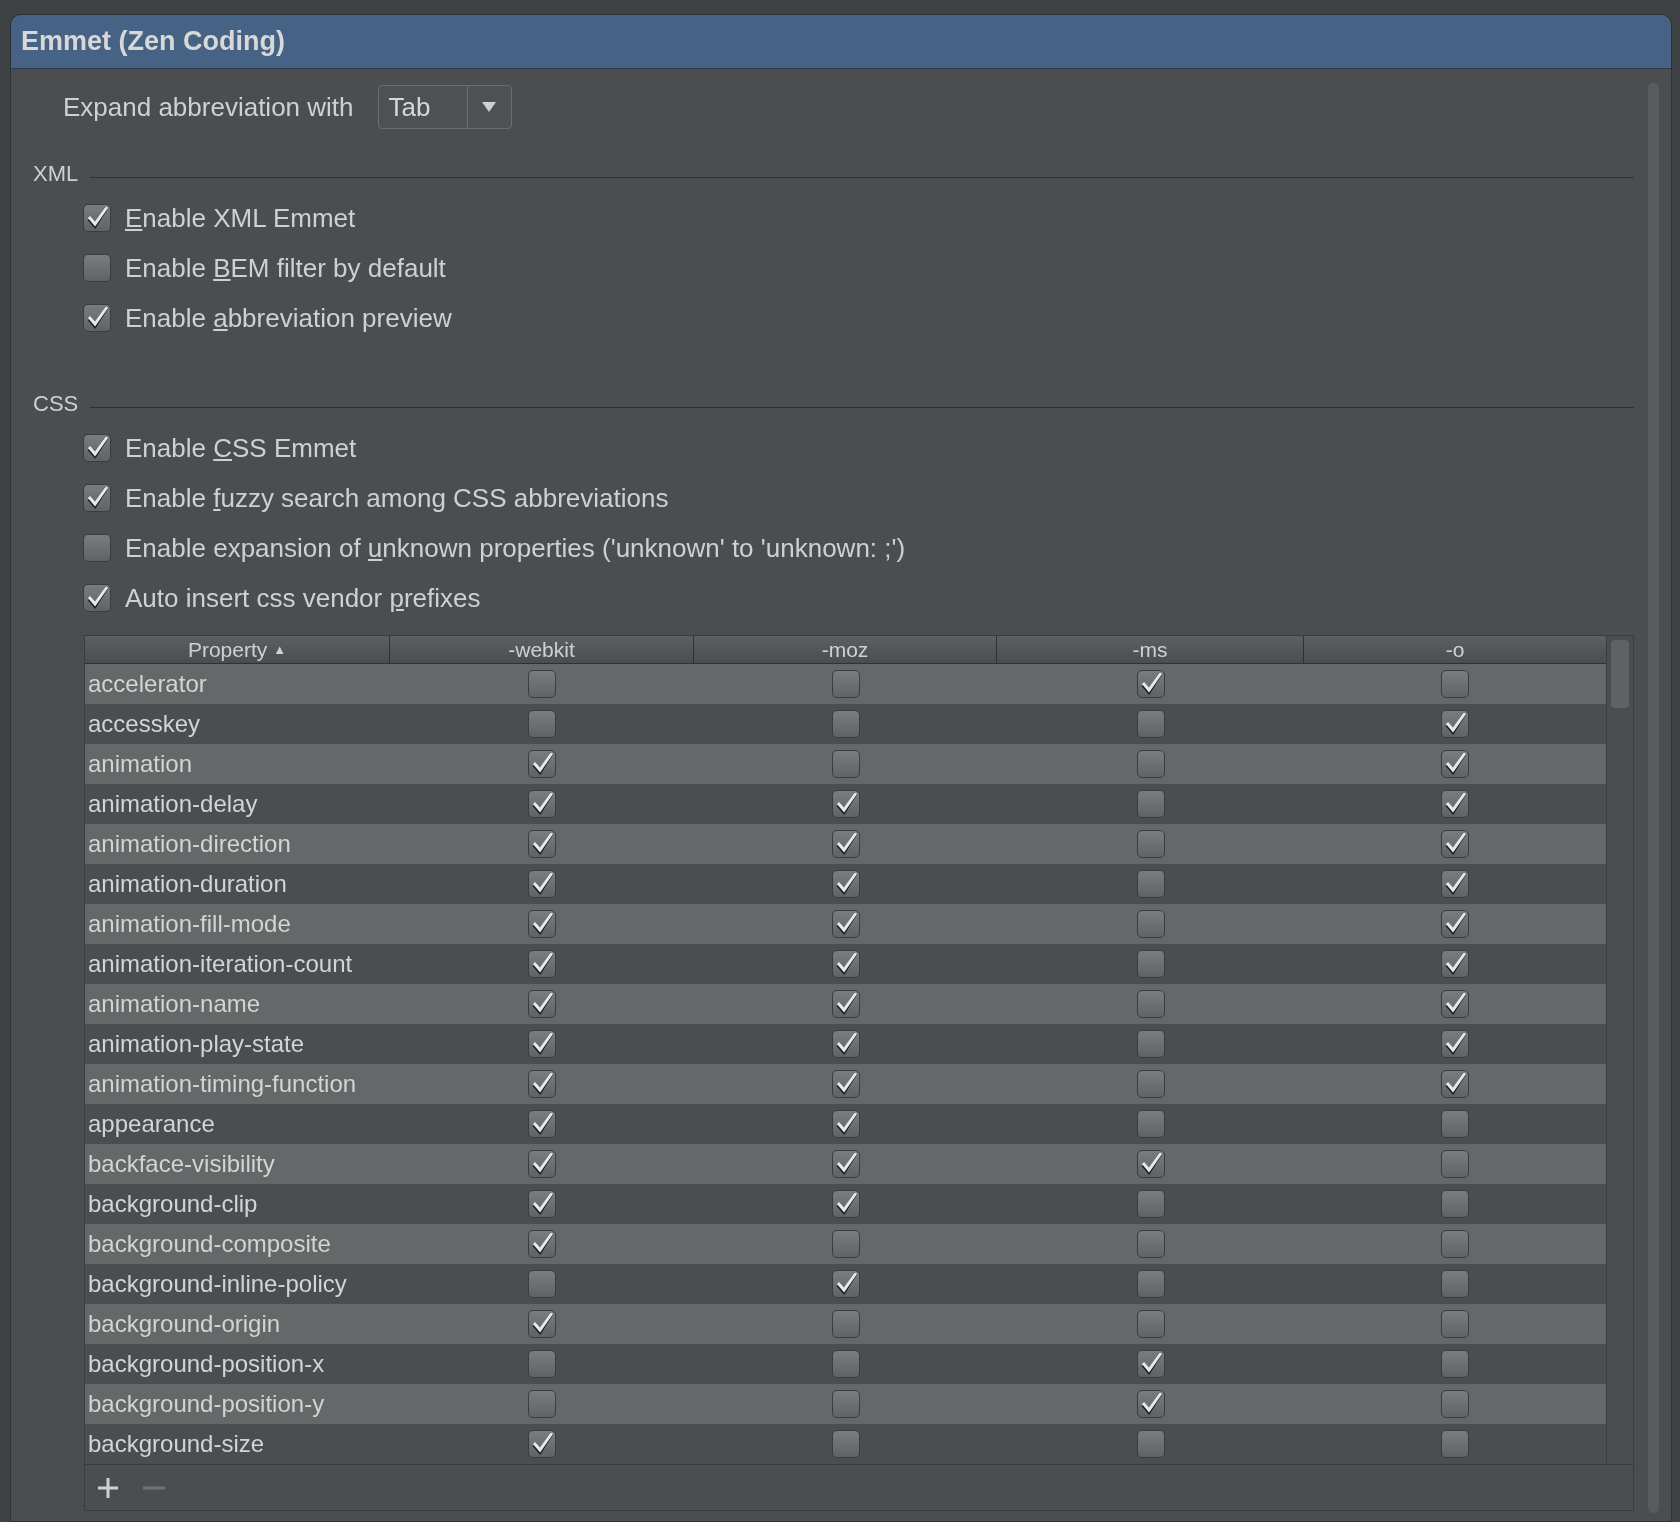 This screenshot has width=1680, height=1522. I want to click on column-header: -o, so click(1455, 649).